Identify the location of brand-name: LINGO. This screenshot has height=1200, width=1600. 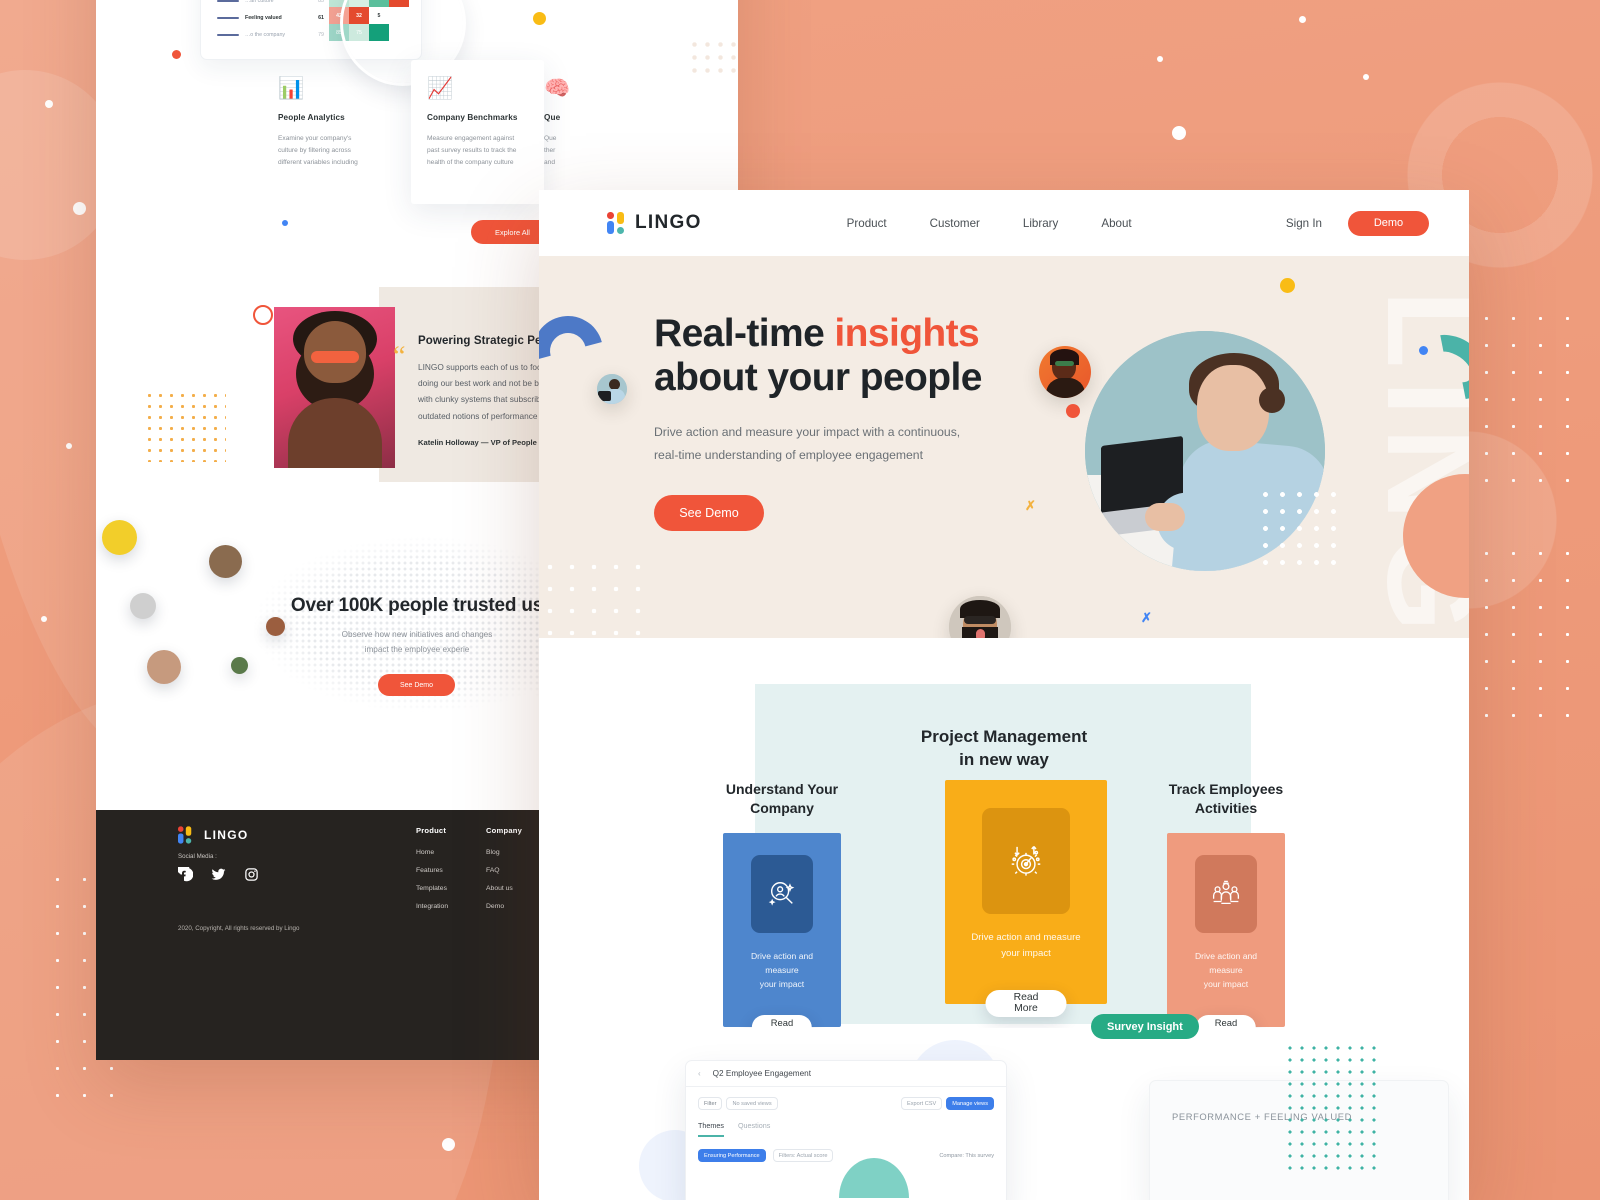
(668, 222).